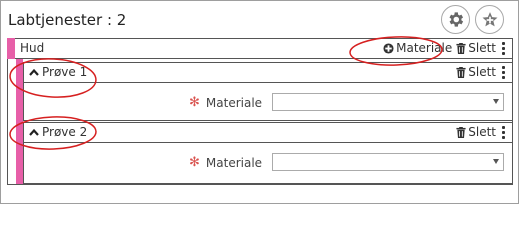 The height and width of the screenshot is (240, 519). I want to click on sample-1-field-label: Materiale, so click(234, 102).